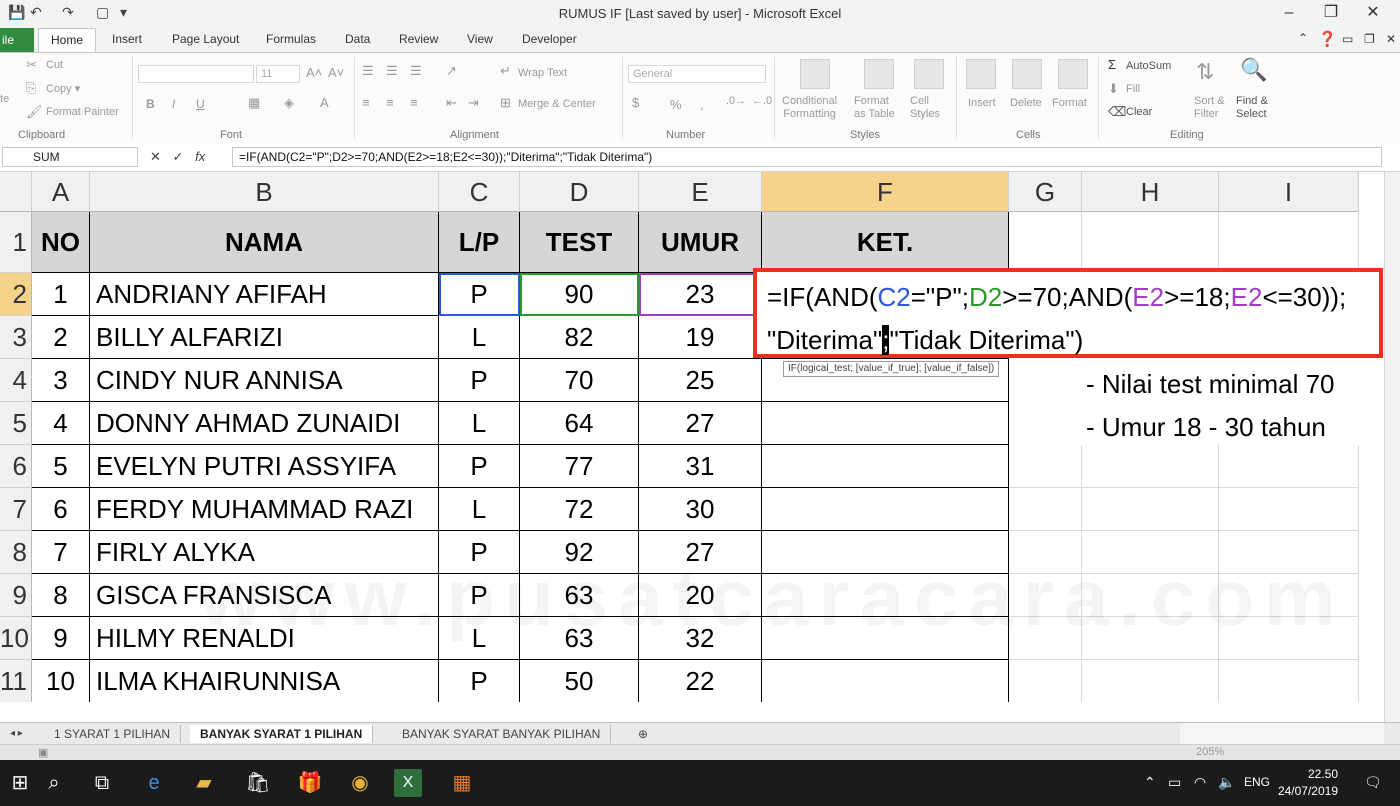 Image resolution: width=1400 pixels, height=806 pixels. Describe the element at coordinates (579, 337) in the screenshot. I see `table-cell-test: 82` at that location.